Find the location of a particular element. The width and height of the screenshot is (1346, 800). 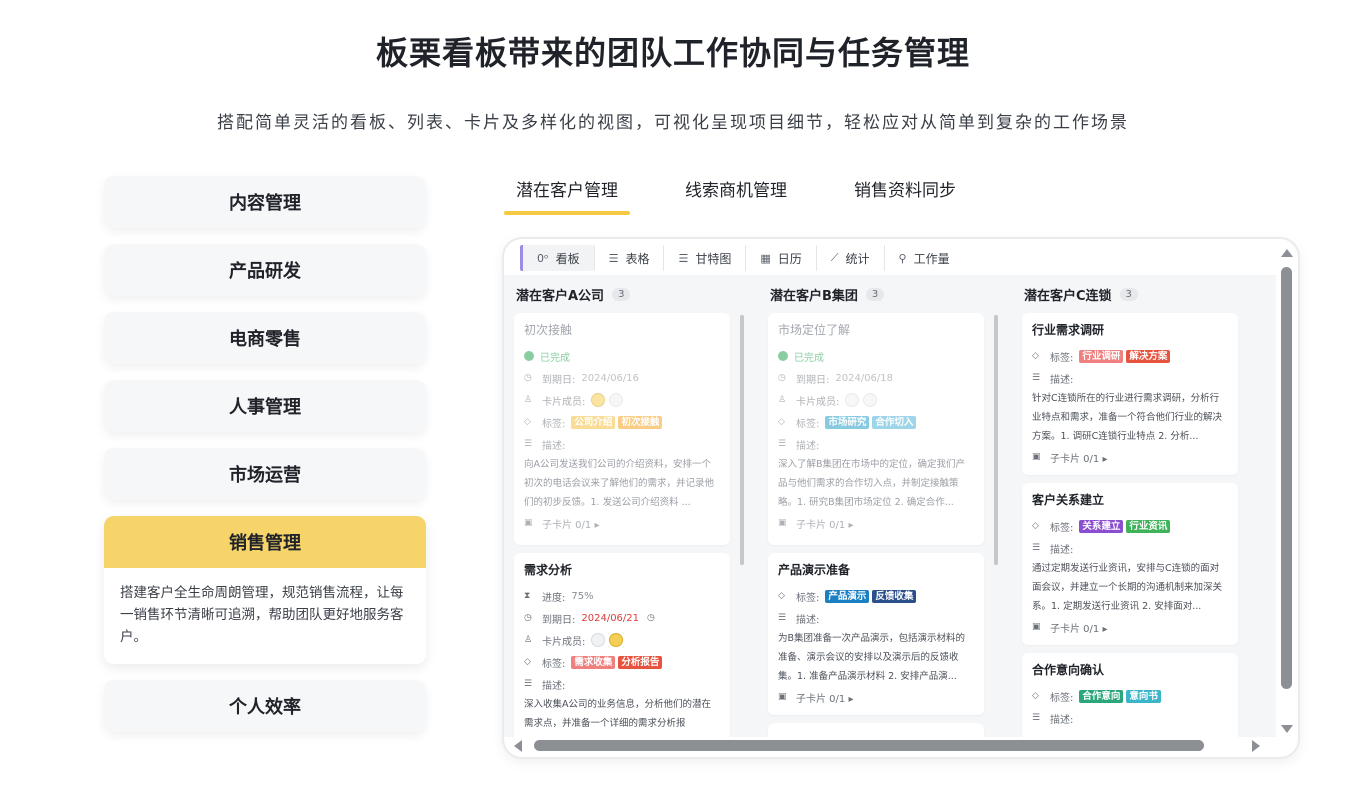

scroll-up-arrow-icon is located at coordinates (1287, 253).